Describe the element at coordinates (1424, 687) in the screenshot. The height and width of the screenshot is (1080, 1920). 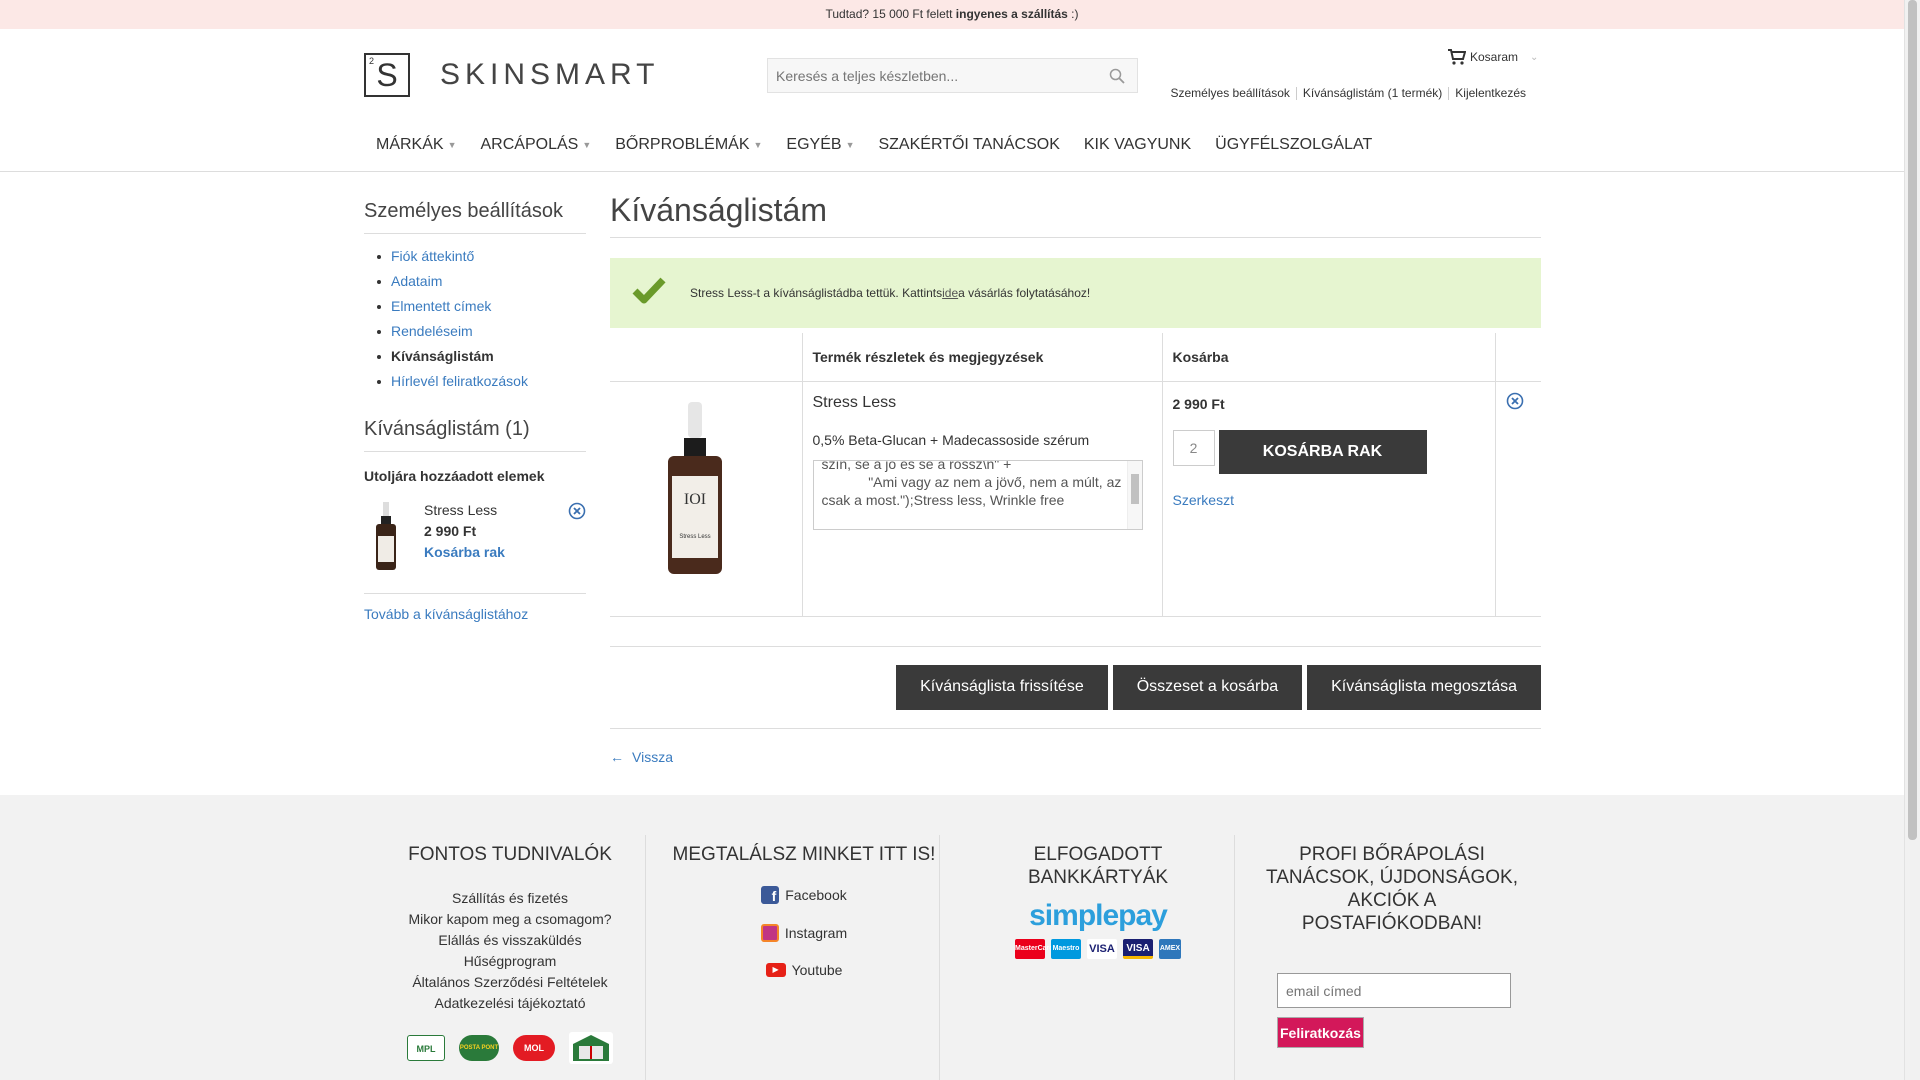
I see `share-wishlist-button: Kívánságlista megosztása` at that location.